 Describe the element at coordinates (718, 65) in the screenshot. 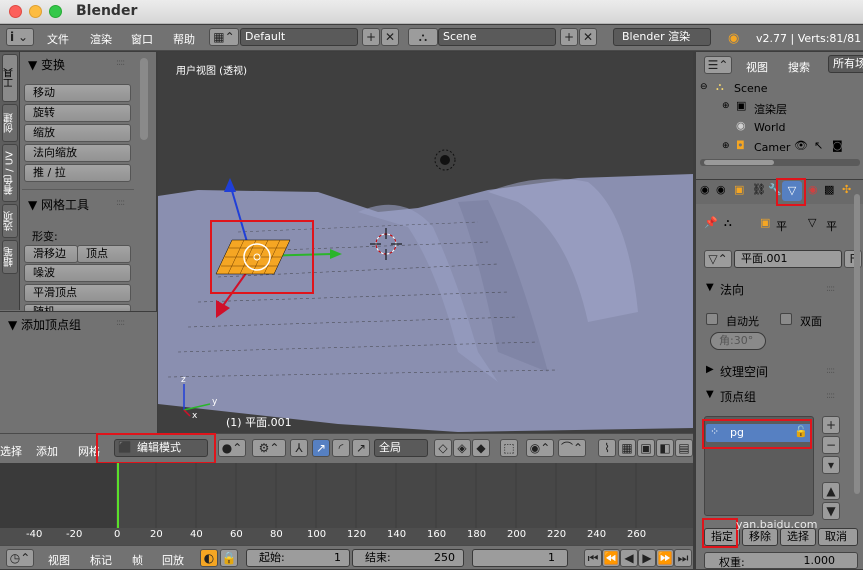

I see `outliner-editor-icon: ☰⌃` at that location.